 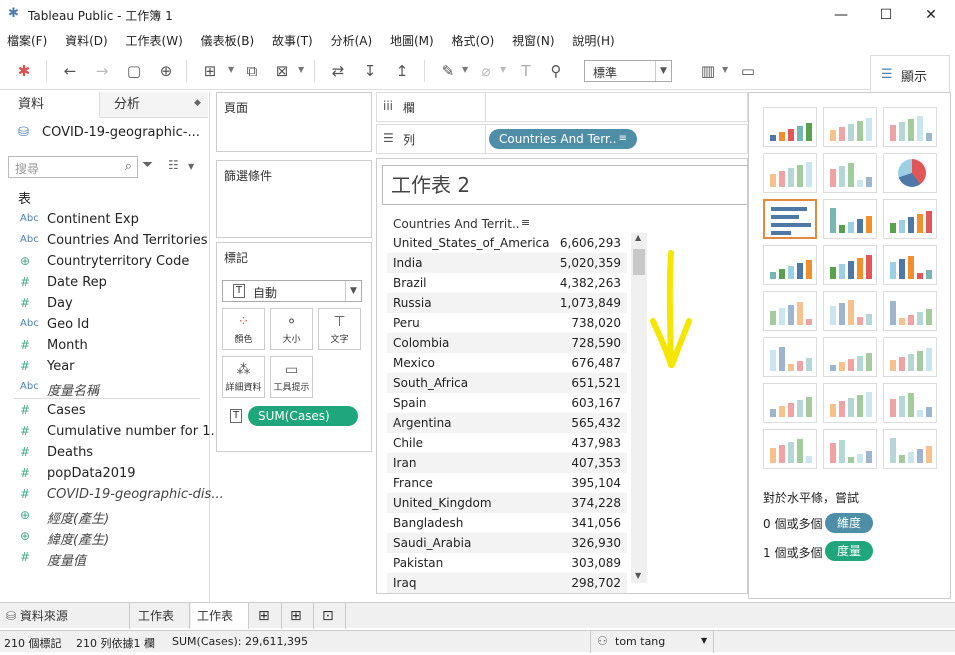 I want to click on table-row: Saudi_Arabia 326,930, so click(x=507, y=543).